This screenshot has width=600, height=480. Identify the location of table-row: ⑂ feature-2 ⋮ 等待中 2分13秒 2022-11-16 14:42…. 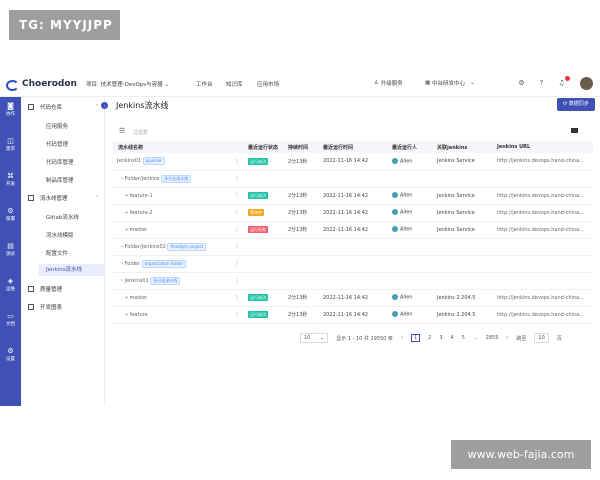
(353, 213).